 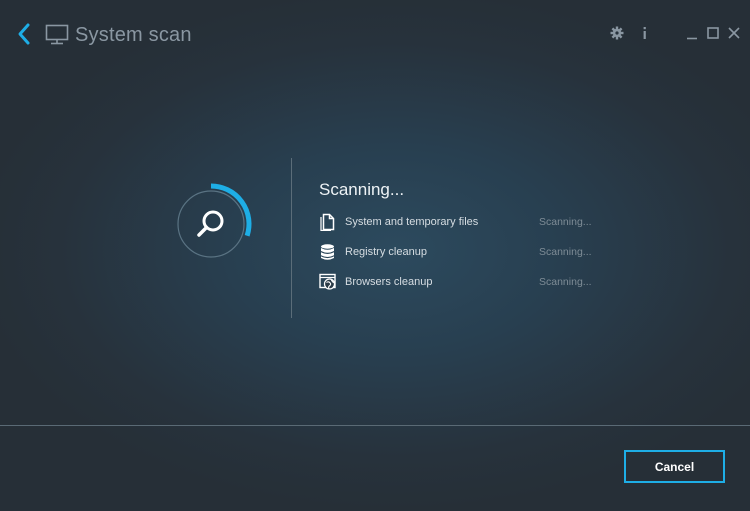 I want to click on title-bar: System scan, so click(x=375, y=34).